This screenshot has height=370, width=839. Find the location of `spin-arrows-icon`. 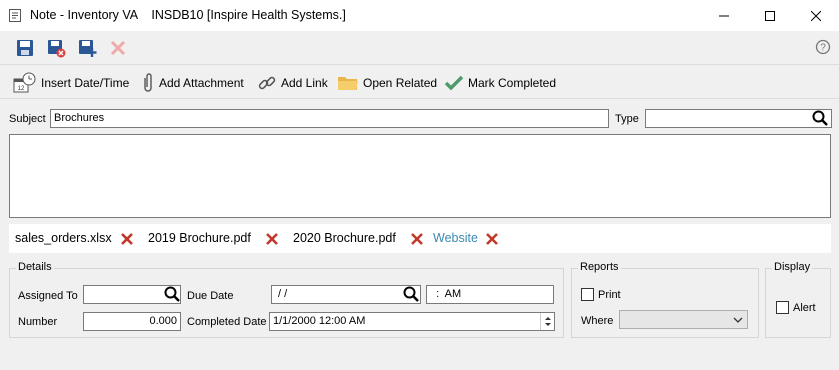

spin-arrows-icon is located at coordinates (548, 321).